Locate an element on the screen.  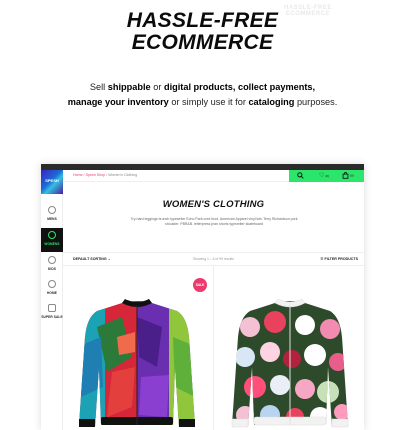
header-toolbar: ♡ (0) (0) is located at coordinates (326, 176).